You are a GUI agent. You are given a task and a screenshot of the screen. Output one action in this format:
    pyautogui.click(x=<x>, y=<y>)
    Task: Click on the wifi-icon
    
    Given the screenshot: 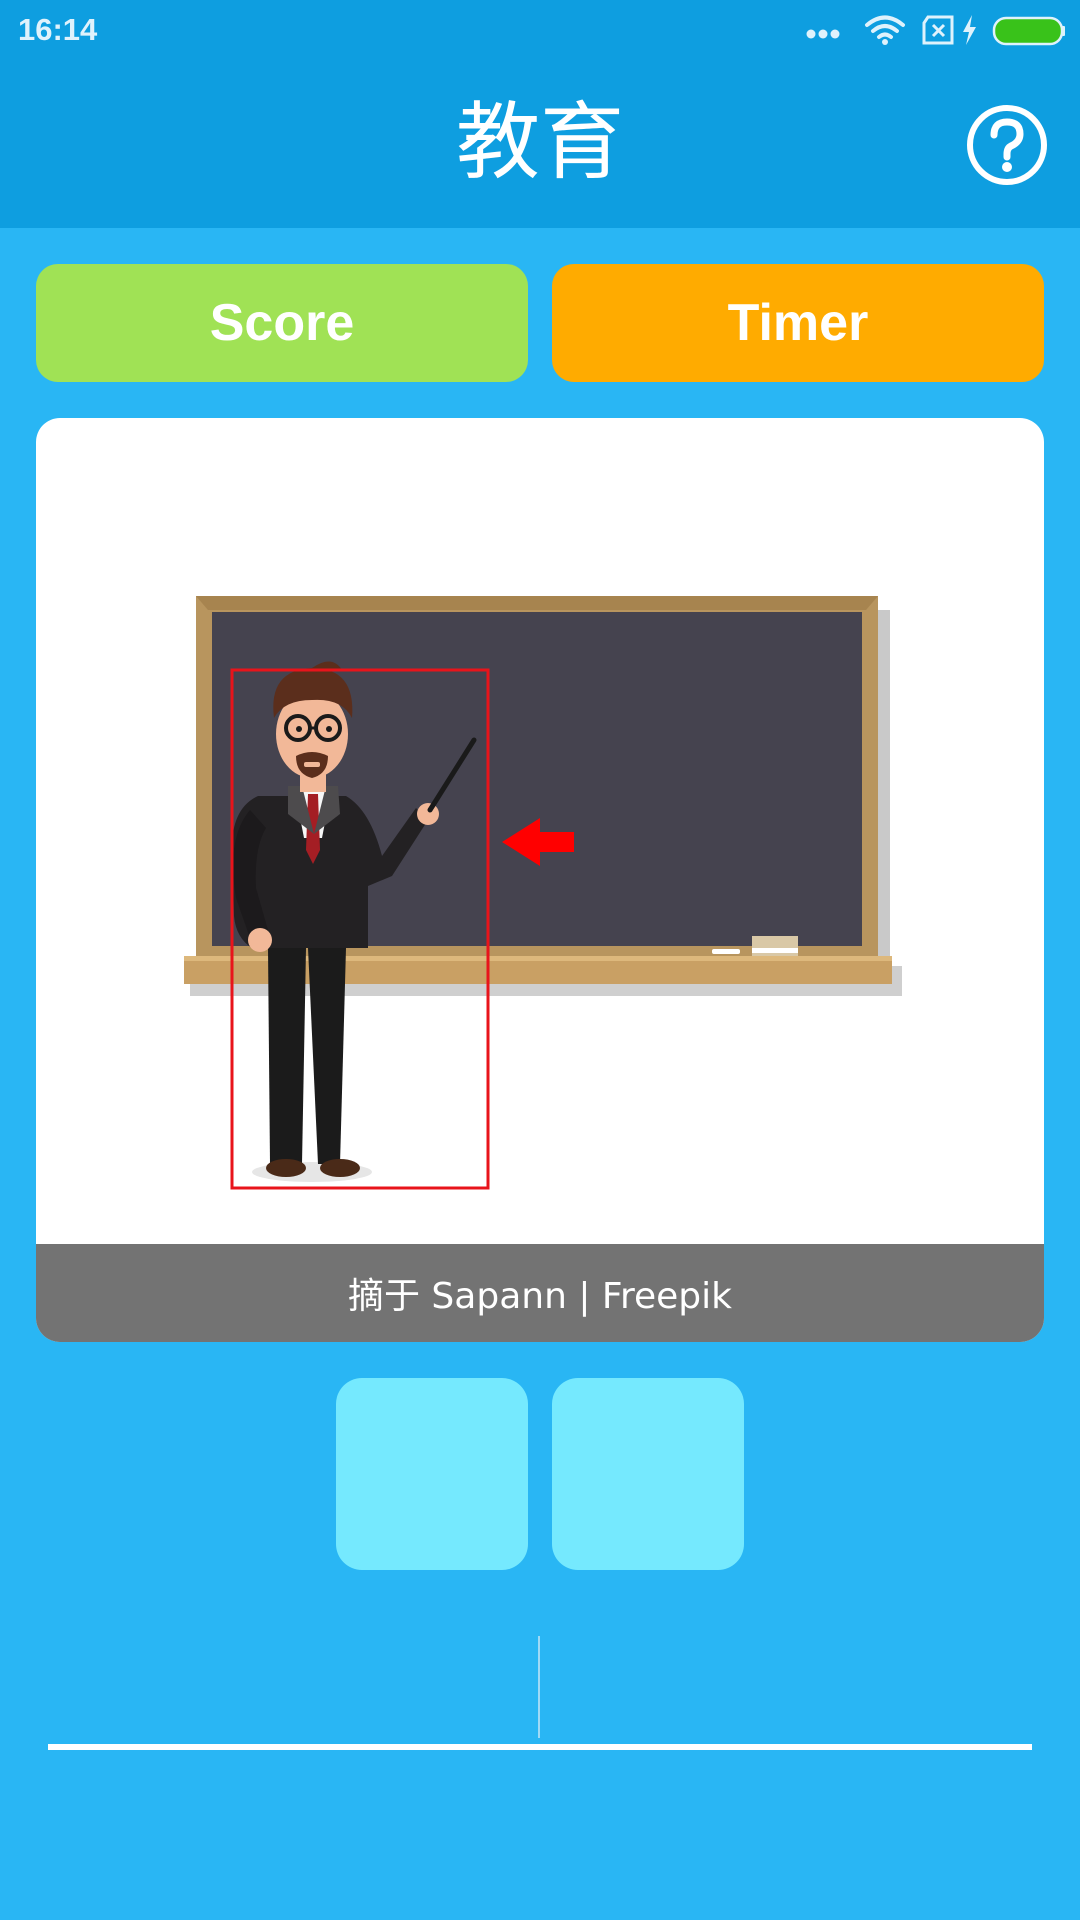 What is the action you would take?
    pyautogui.click(x=885, y=30)
    